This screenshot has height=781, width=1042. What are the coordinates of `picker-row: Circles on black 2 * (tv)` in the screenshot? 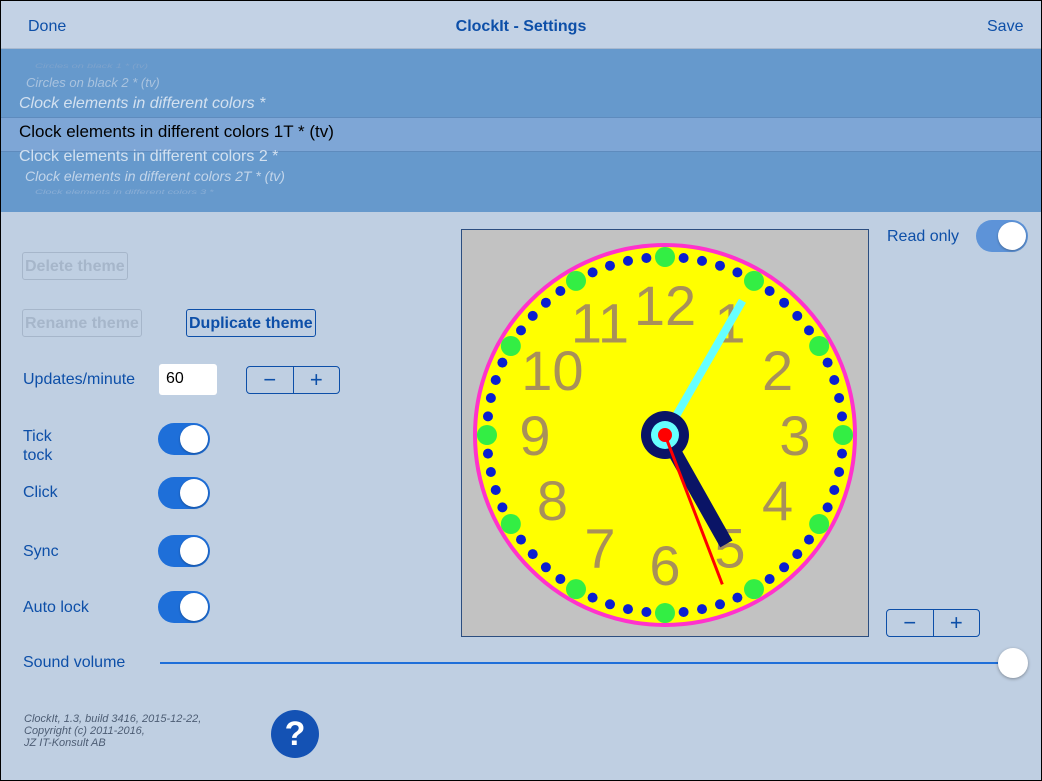 It's located at (93, 82).